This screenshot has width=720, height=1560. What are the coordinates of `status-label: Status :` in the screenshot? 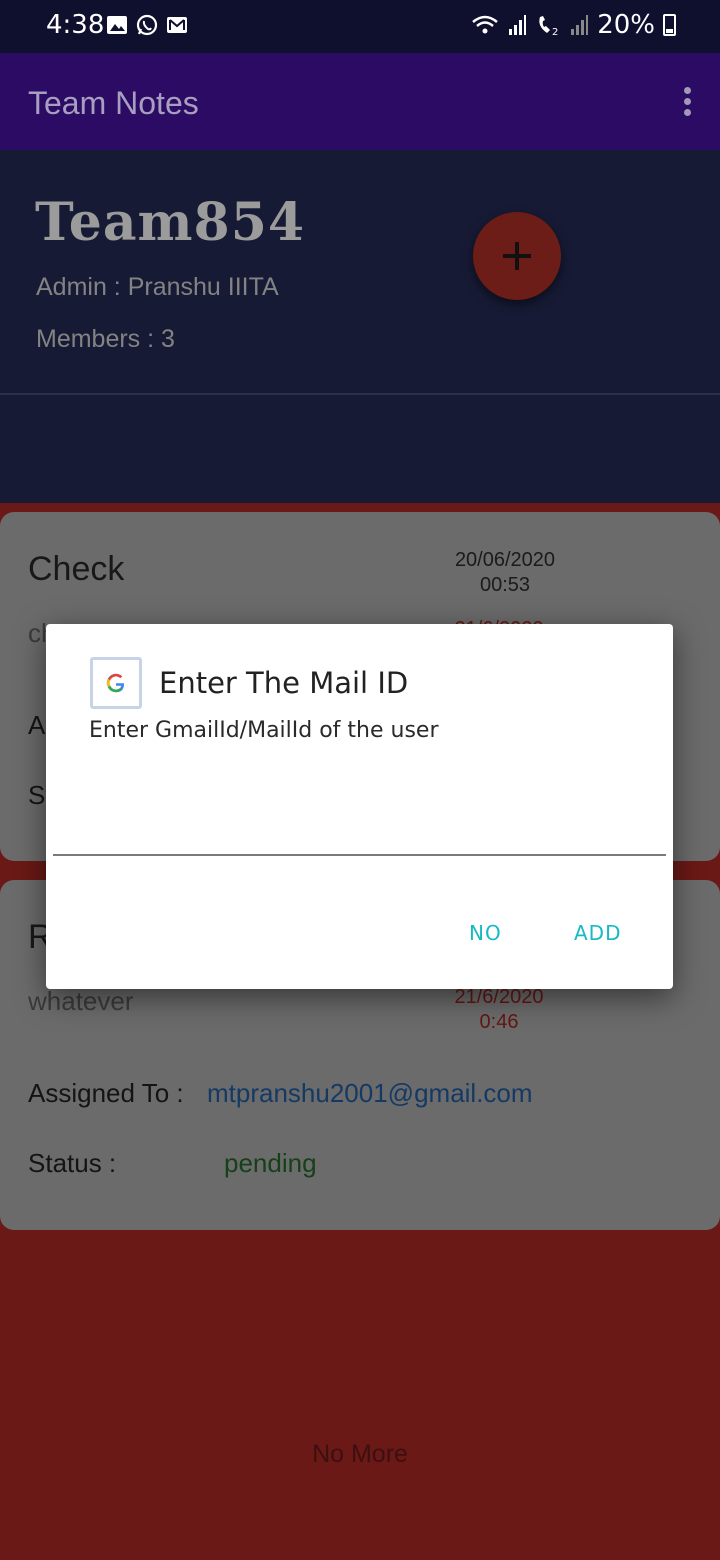 It's located at (72, 1163).